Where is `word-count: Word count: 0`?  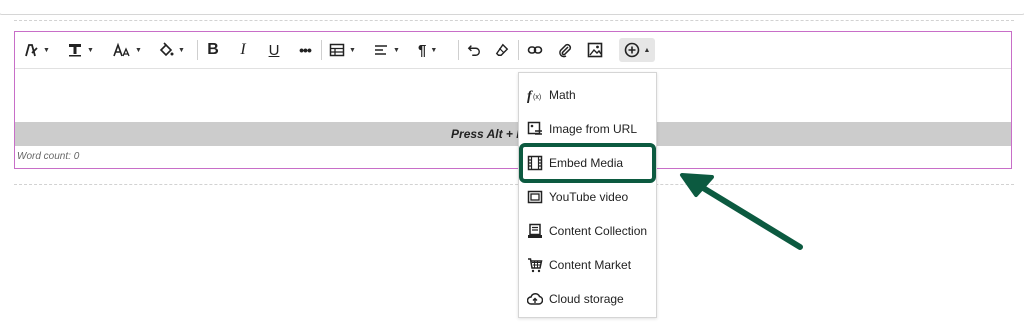 word-count: Word count: 0 is located at coordinates (48, 156).